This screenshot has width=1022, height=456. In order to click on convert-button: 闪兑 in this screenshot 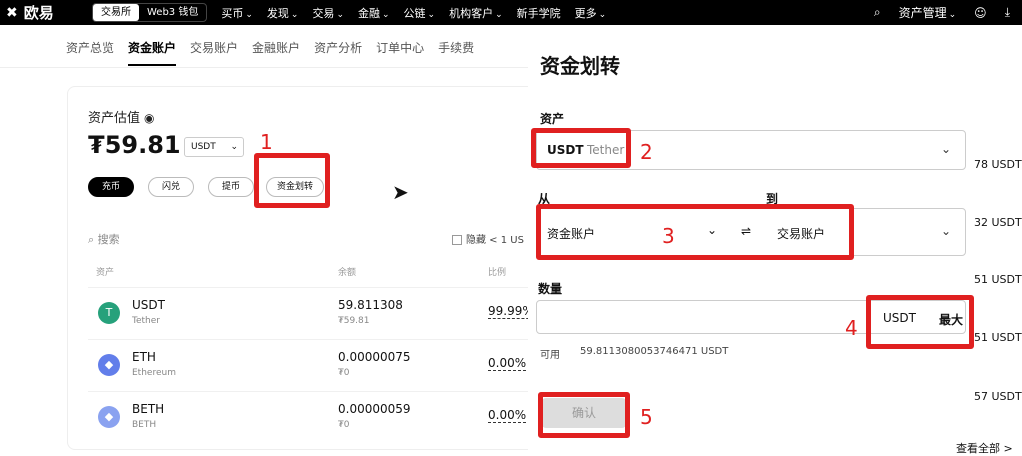, I will do `click(171, 187)`.